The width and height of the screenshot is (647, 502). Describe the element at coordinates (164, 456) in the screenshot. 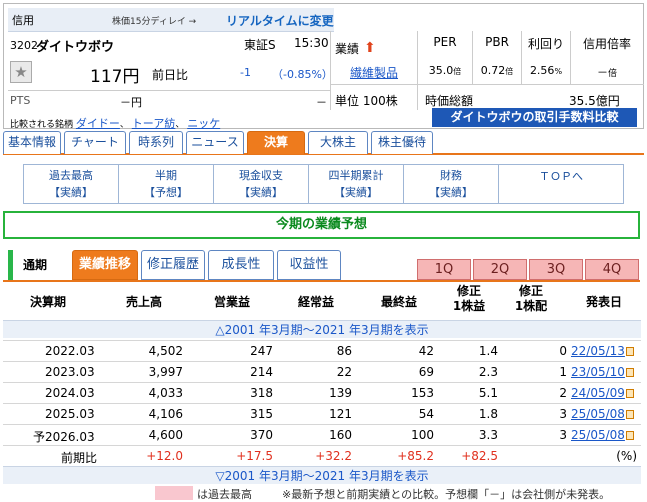

I see `yoy-sales: +12.0` at that location.